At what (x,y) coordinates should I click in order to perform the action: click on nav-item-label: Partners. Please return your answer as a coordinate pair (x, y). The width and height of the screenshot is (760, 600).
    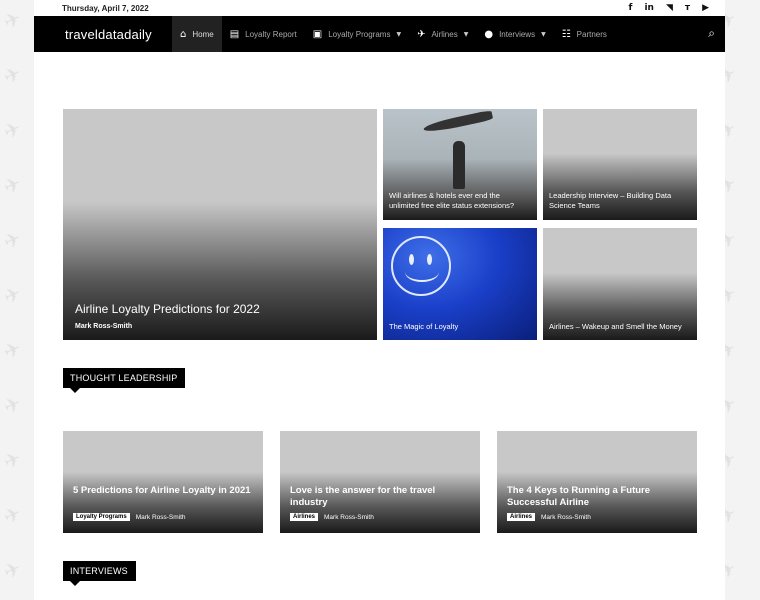
    Looking at the image, I should click on (591, 34).